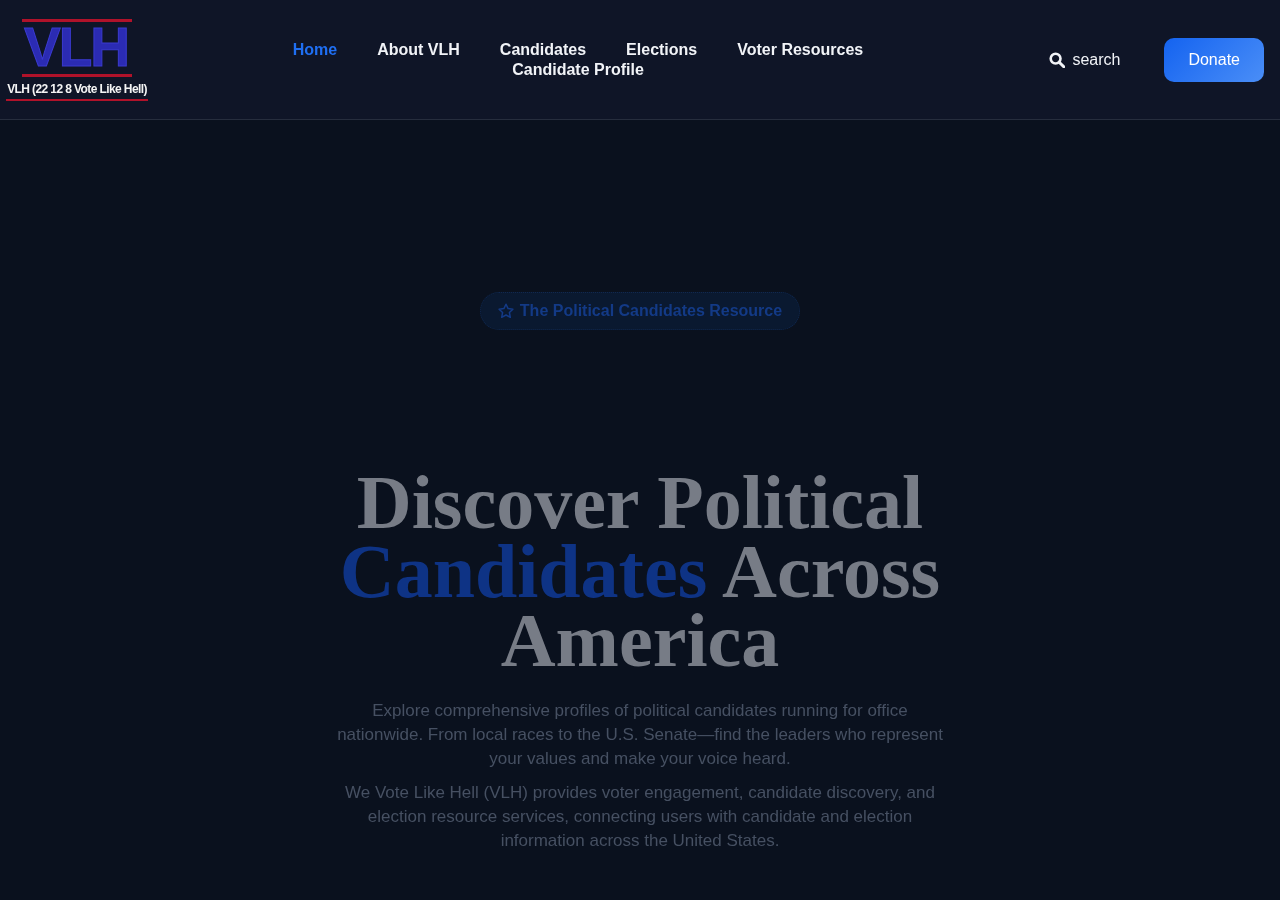 The image size is (1280, 900). What do you see at coordinates (1085, 59) in the screenshot?
I see `search-button: search` at bounding box center [1085, 59].